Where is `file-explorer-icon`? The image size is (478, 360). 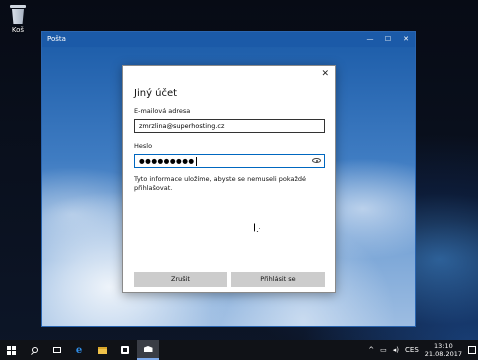
file-explorer-icon is located at coordinates (102, 350).